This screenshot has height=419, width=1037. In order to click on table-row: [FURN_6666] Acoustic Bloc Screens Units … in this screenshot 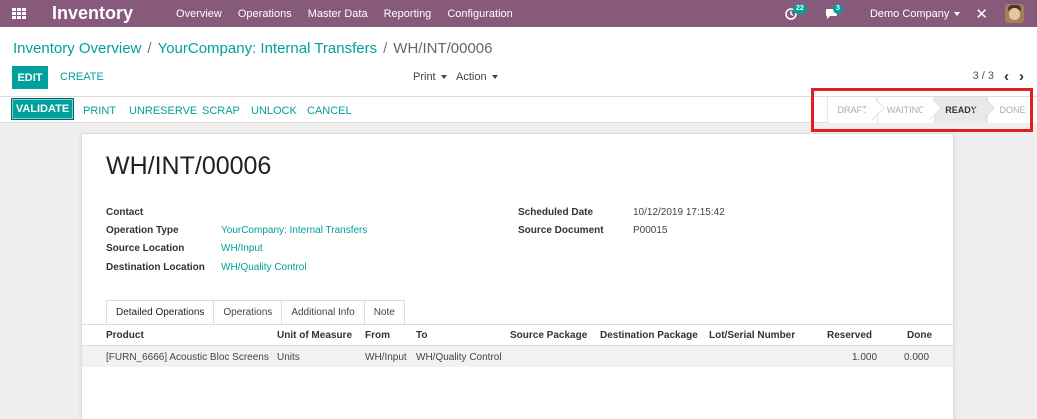, I will do `click(517, 356)`.